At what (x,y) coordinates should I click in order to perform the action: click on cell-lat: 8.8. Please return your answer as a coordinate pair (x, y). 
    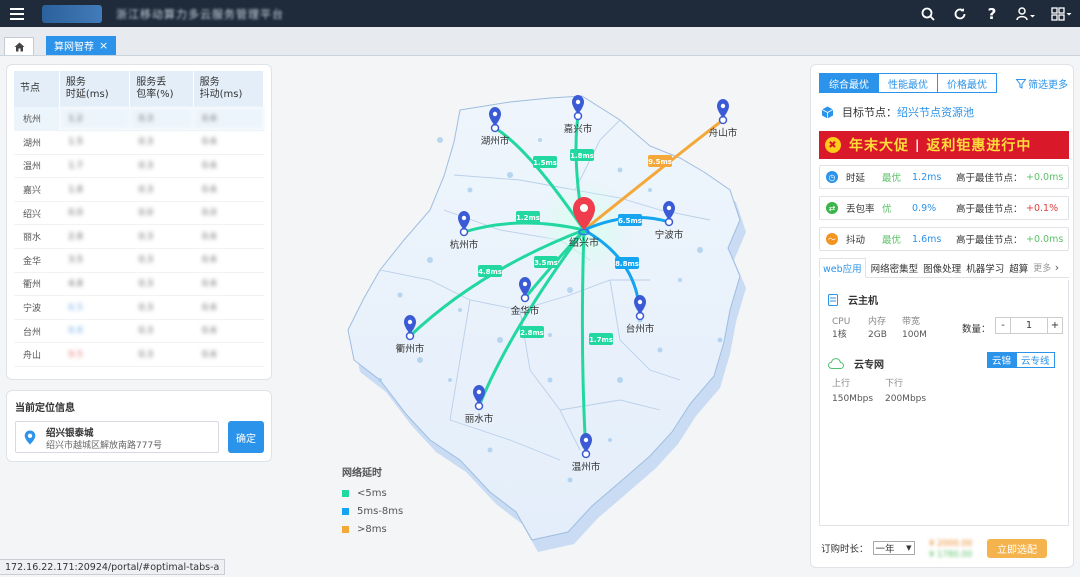
    Looking at the image, I should click on (94, 331).